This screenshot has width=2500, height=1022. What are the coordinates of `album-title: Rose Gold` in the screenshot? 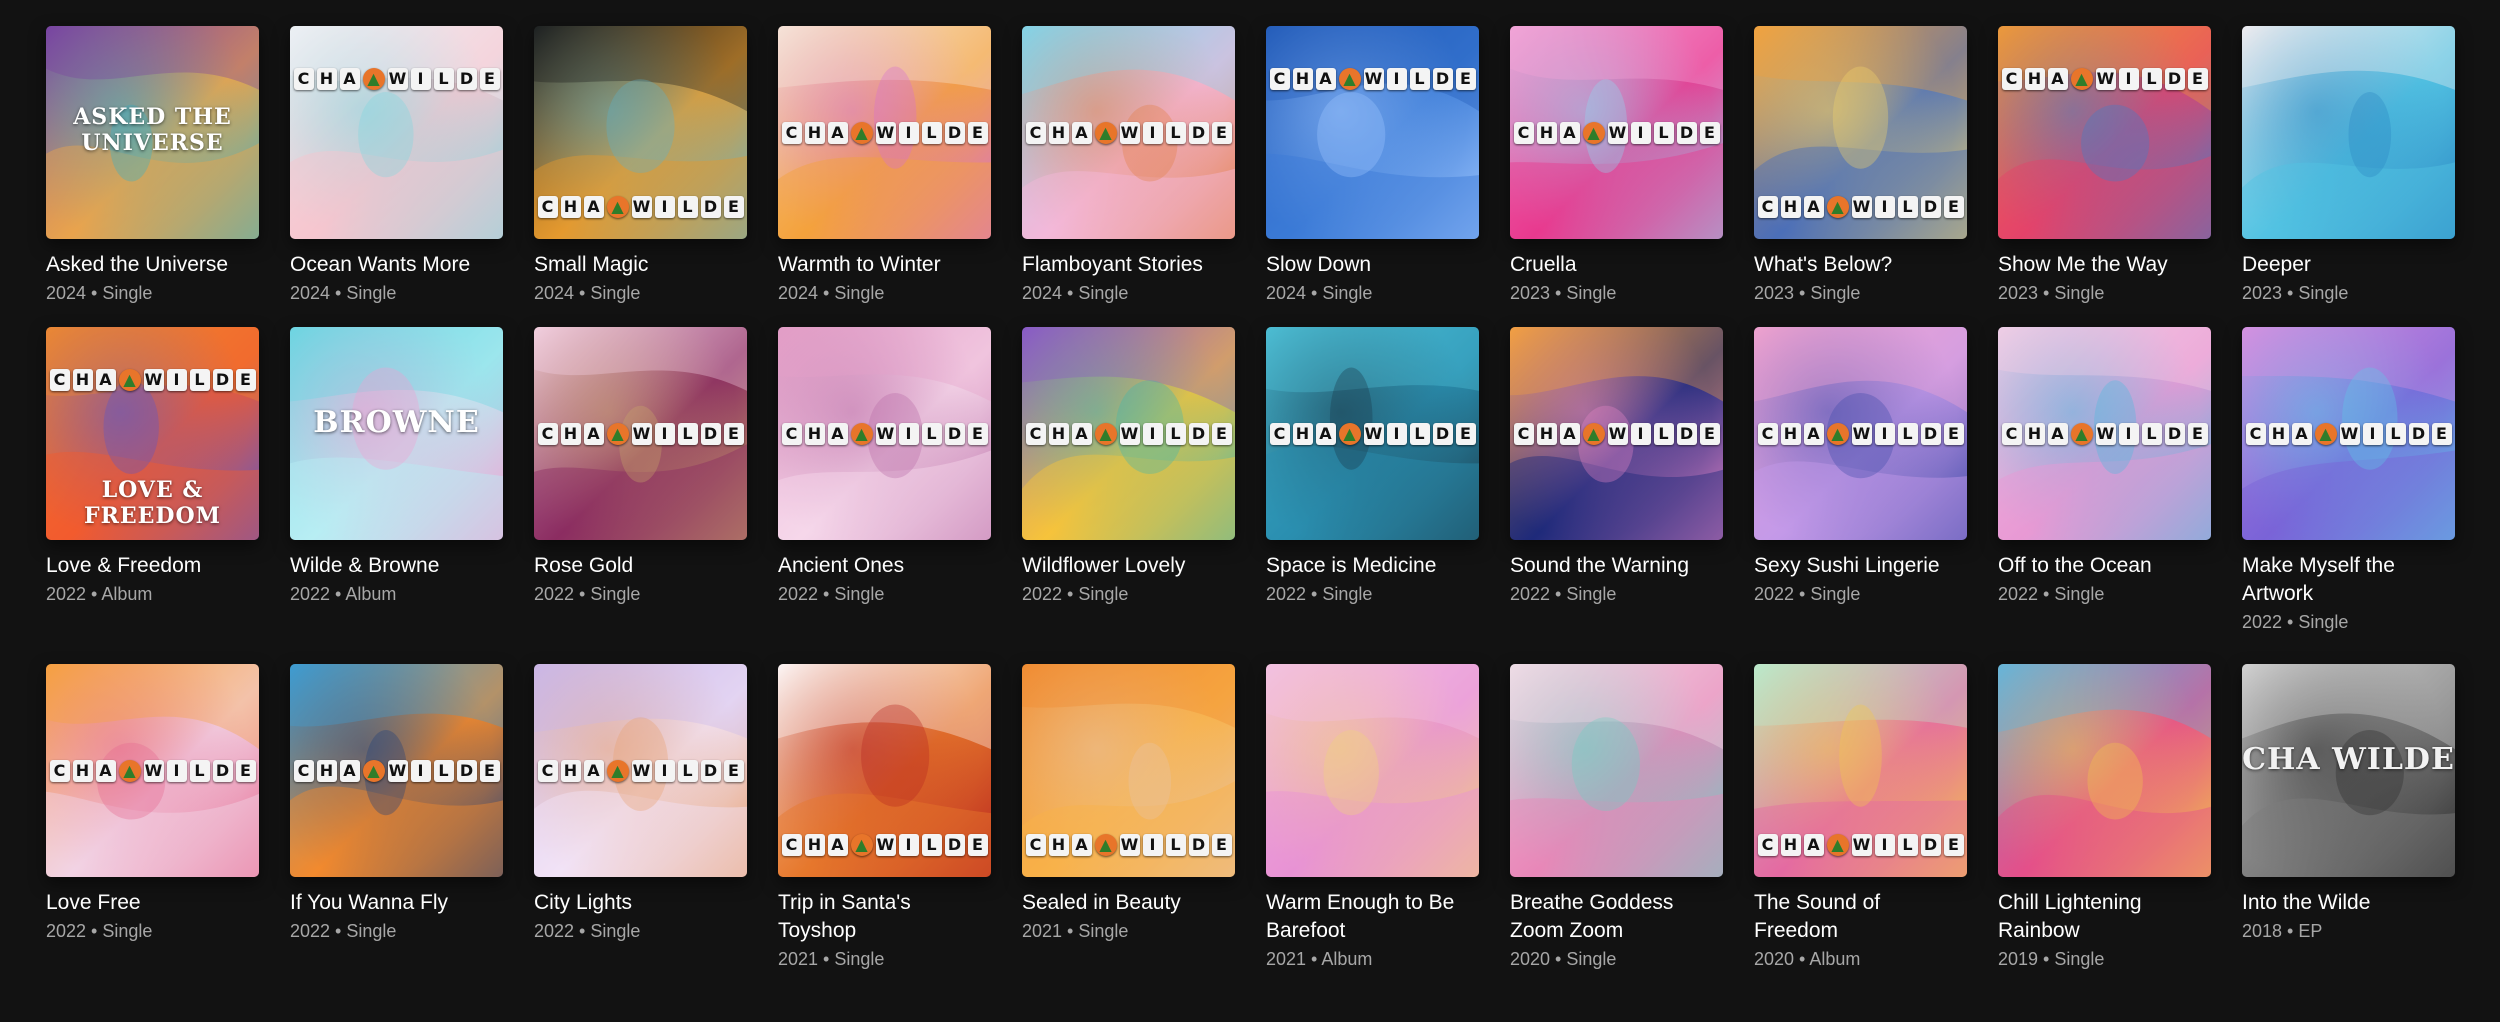 It's located at (640, 566).